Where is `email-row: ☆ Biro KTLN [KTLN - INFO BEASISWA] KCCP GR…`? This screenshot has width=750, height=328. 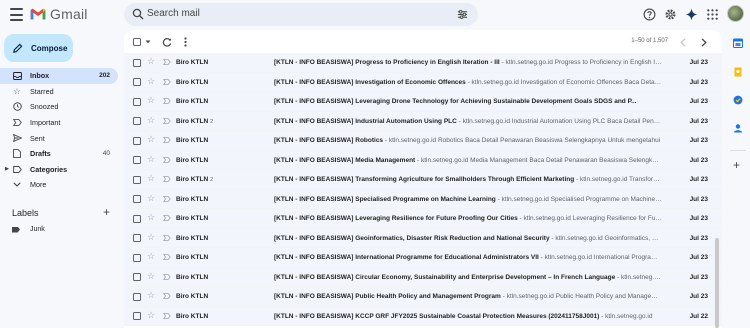
email-row: ☆ Biro KTLN [KTLN - INFO BEASISWA] KCCP GR… is located at coordinates (423, 316).